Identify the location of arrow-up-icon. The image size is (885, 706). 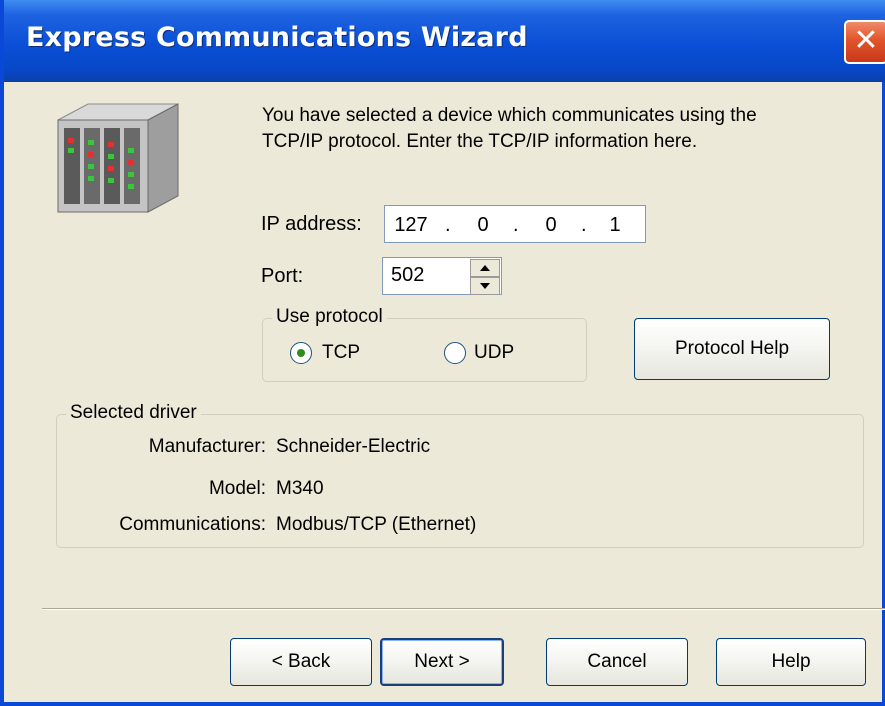
(485, 268).